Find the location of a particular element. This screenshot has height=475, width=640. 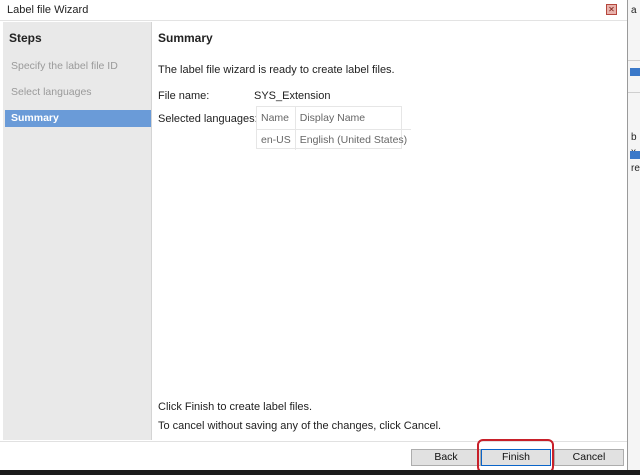

taskbar-edge is located at coordinates (320, 472).